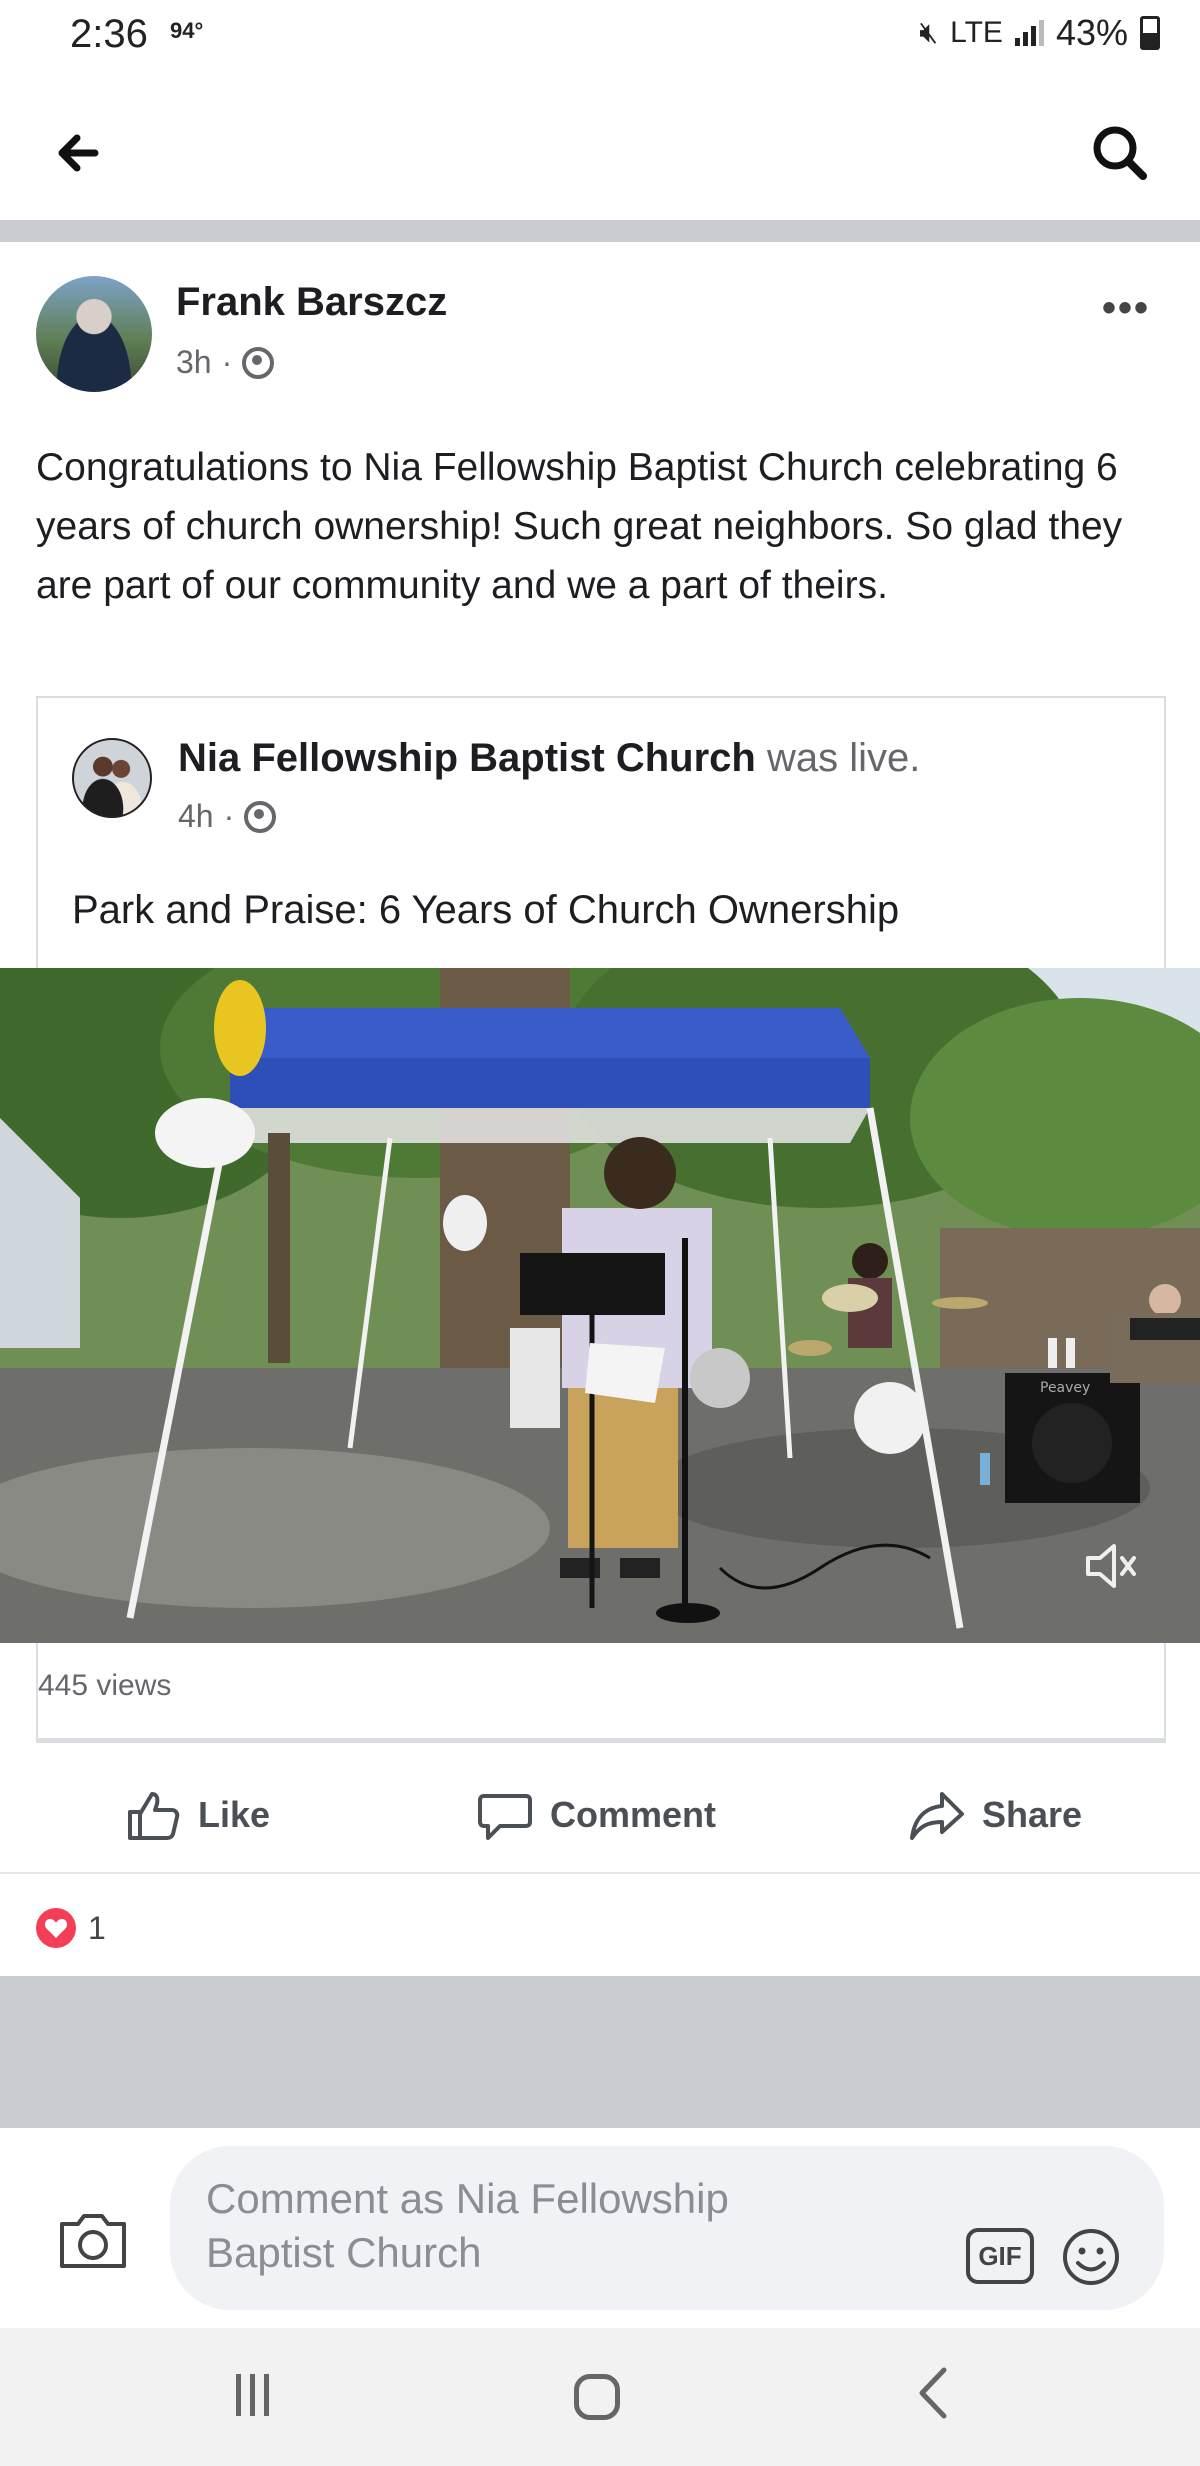 This screenshot has width=1200, height=2466. What do you see at coordinates (929, 32) in the screenshot?
I see `mute-icon: 🔇︎` at bounding box center [929, 32].